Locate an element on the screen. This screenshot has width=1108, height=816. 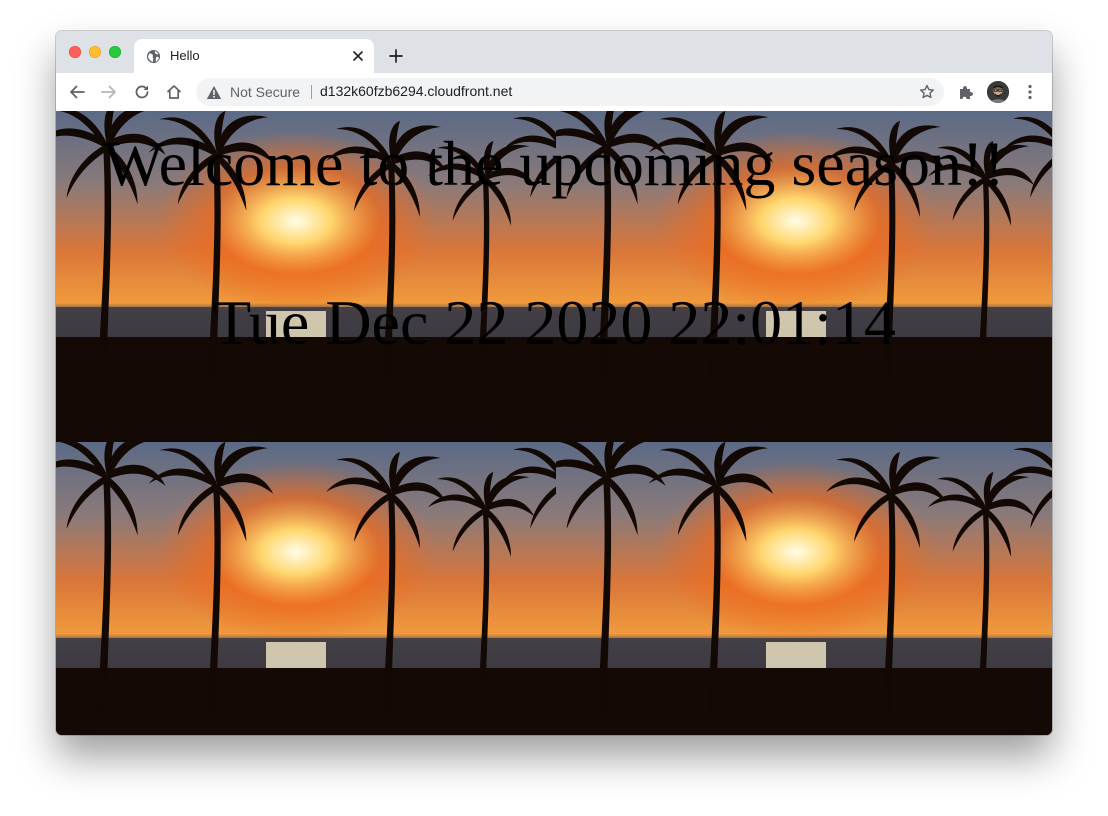
security-indicator: Not Secure is located at coordinates (253, 92).